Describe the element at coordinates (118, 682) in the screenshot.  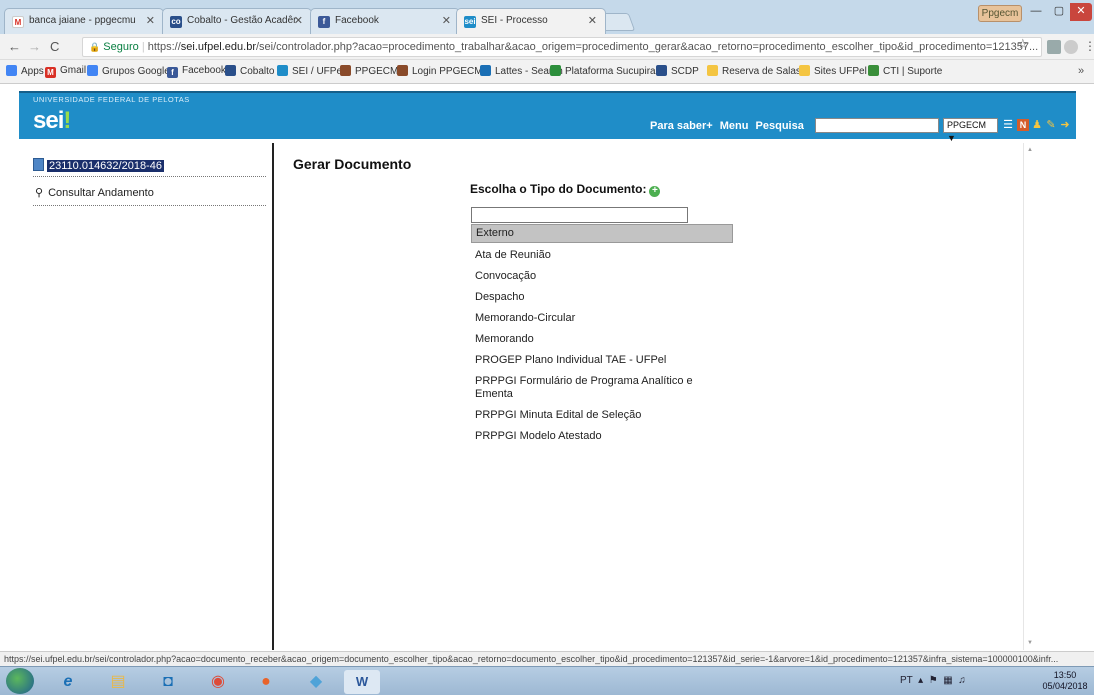
I see `file-explorer-icon: ▤` at that location.